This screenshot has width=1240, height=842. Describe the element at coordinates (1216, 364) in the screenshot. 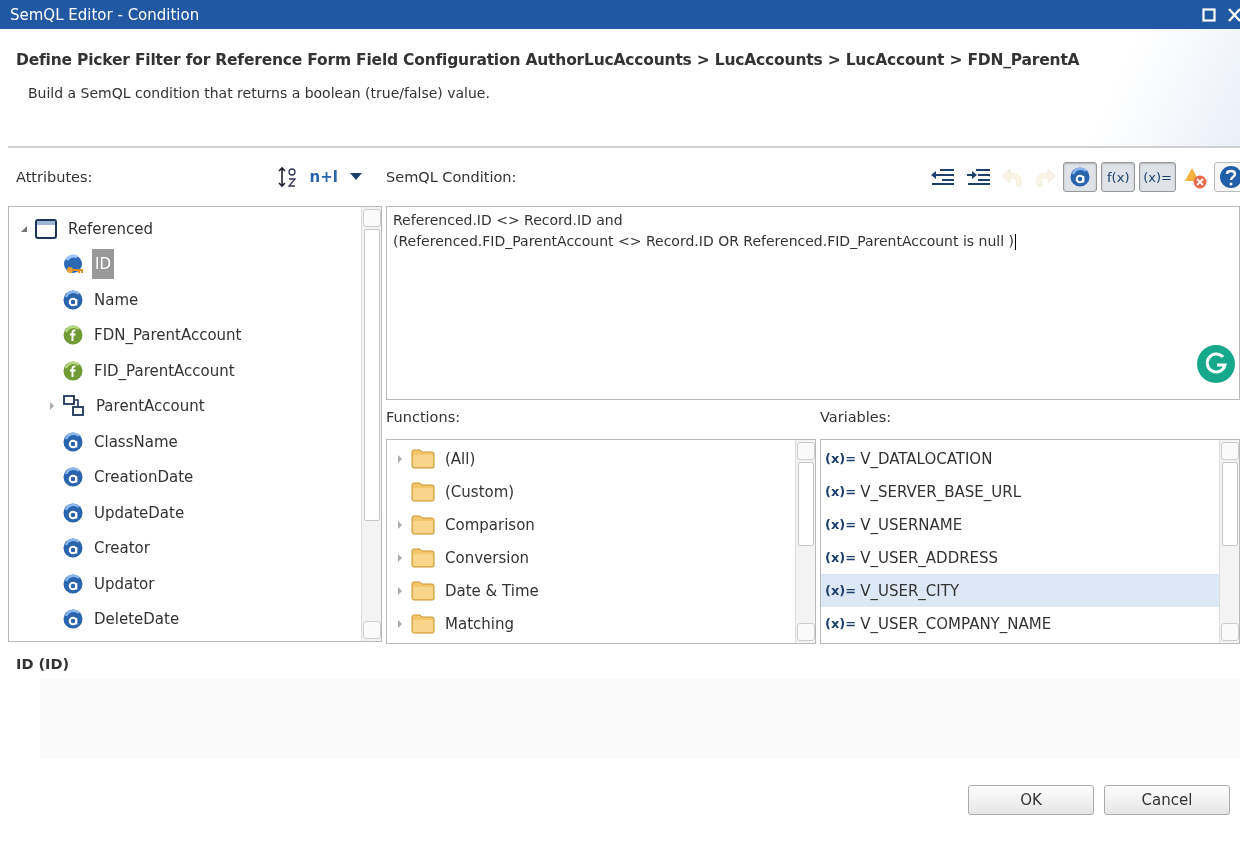

I see `assistant-badge-icon` at that location.